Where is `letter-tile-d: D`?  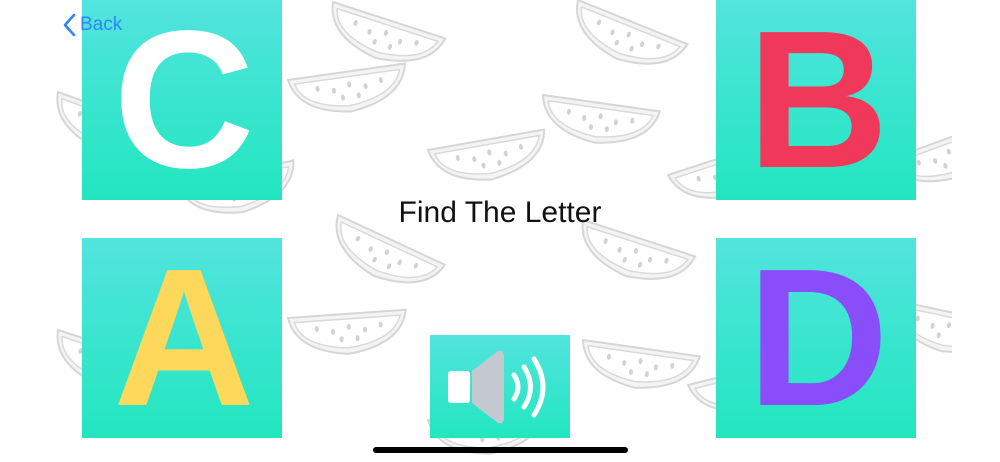
letter-tile-d: D is located at coordinates (816, 338).